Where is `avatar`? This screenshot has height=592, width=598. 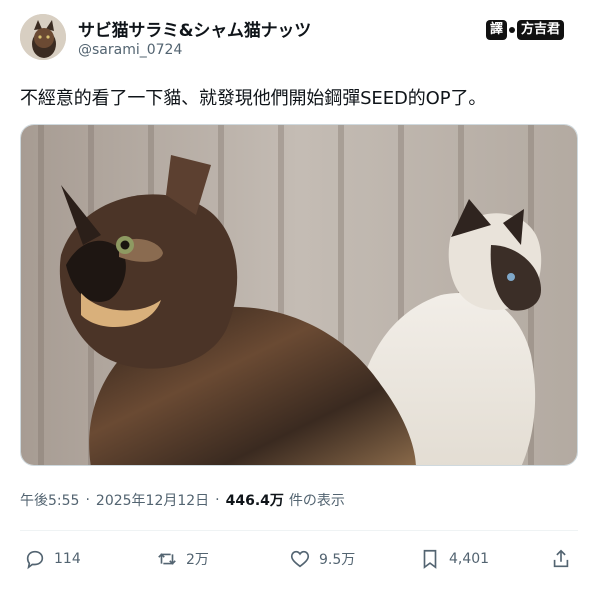
avatar is located at coordinates (43, 37).